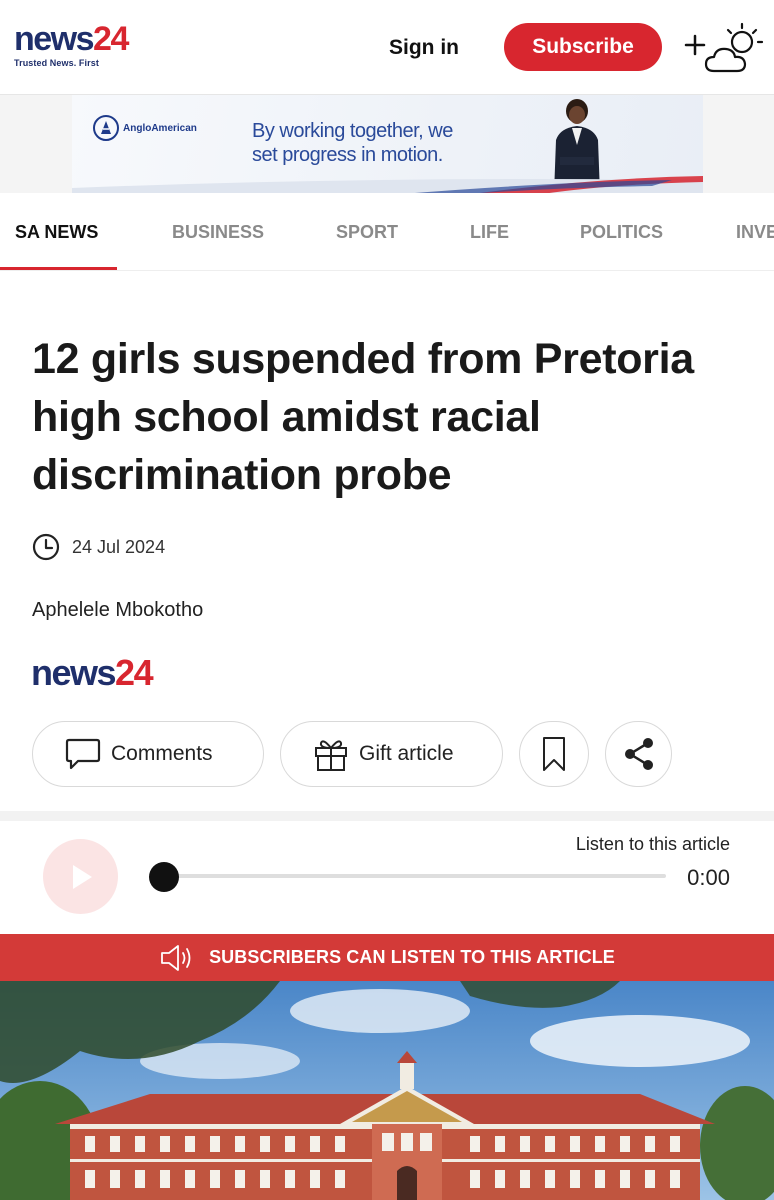 Image resolution: width=774 pixels, height=1200 pixels. I want to click on clock-icon, so click(46, 547).